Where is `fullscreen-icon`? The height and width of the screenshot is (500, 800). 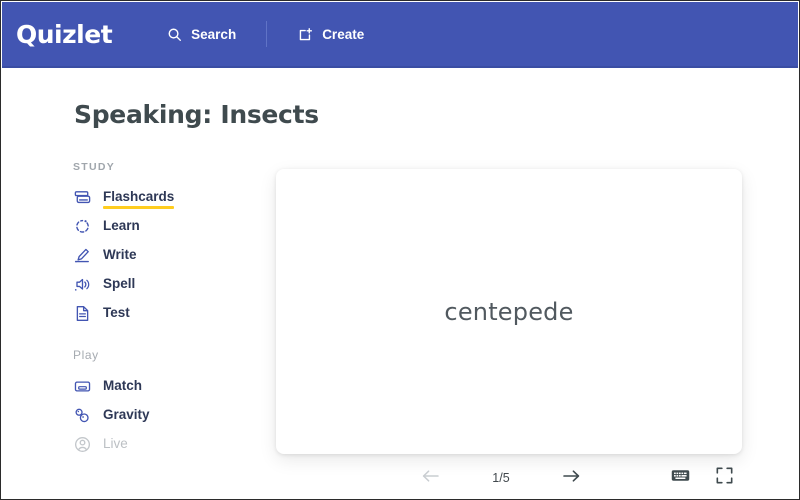
fullscreen-icon is located at coordinates (724, 478).